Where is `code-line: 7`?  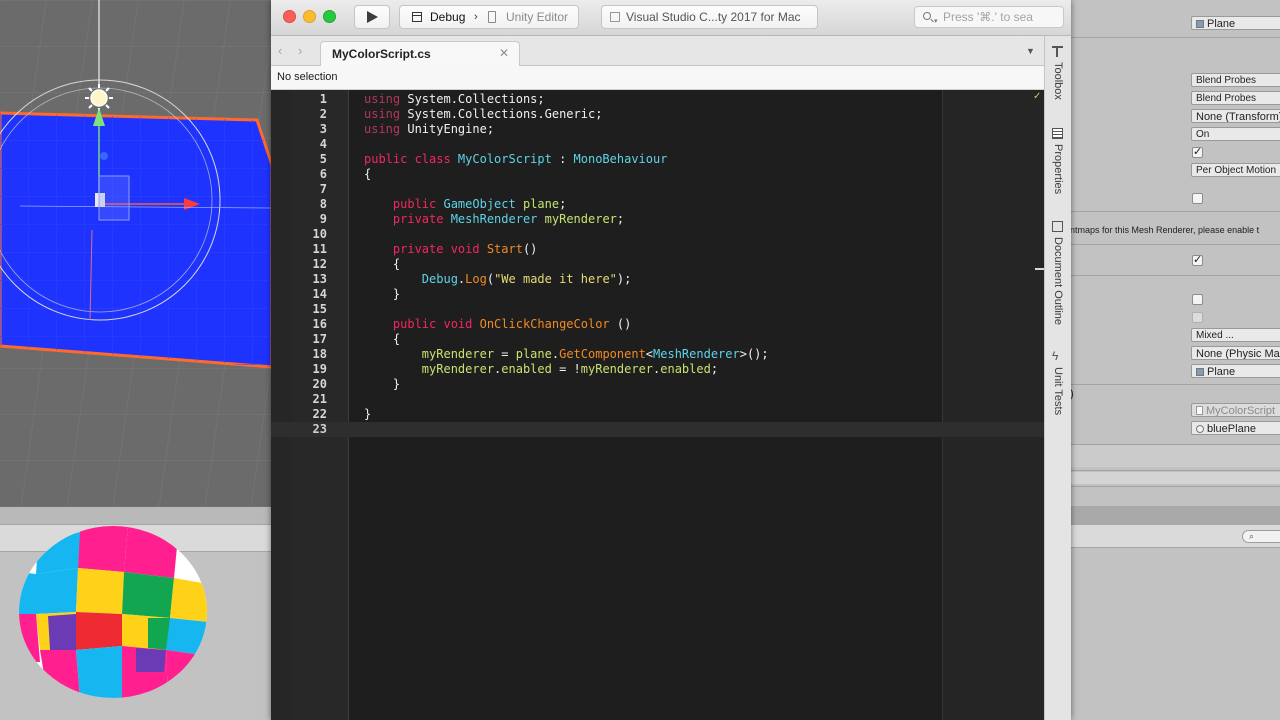
code-line: 7 is located at coordinates (657, 189).